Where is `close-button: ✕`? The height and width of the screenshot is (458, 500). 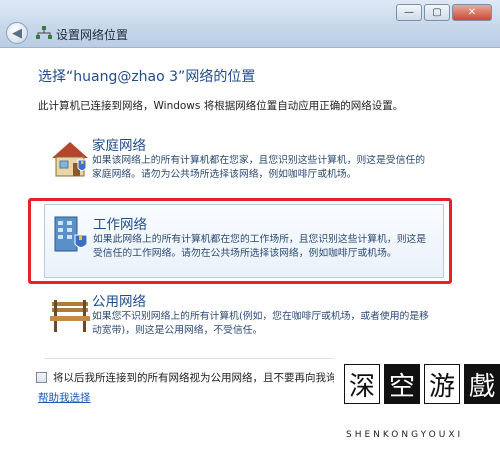
close-button: ✕ is located at coordinates (472, 12).